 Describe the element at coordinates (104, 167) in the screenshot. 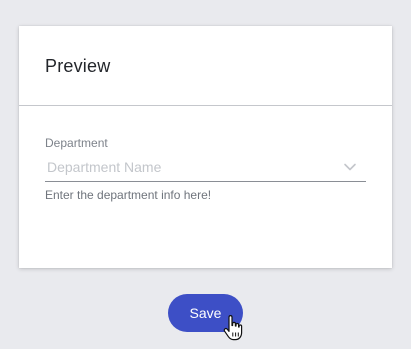

I see `department-select-placeholder: Department Name` at that location.